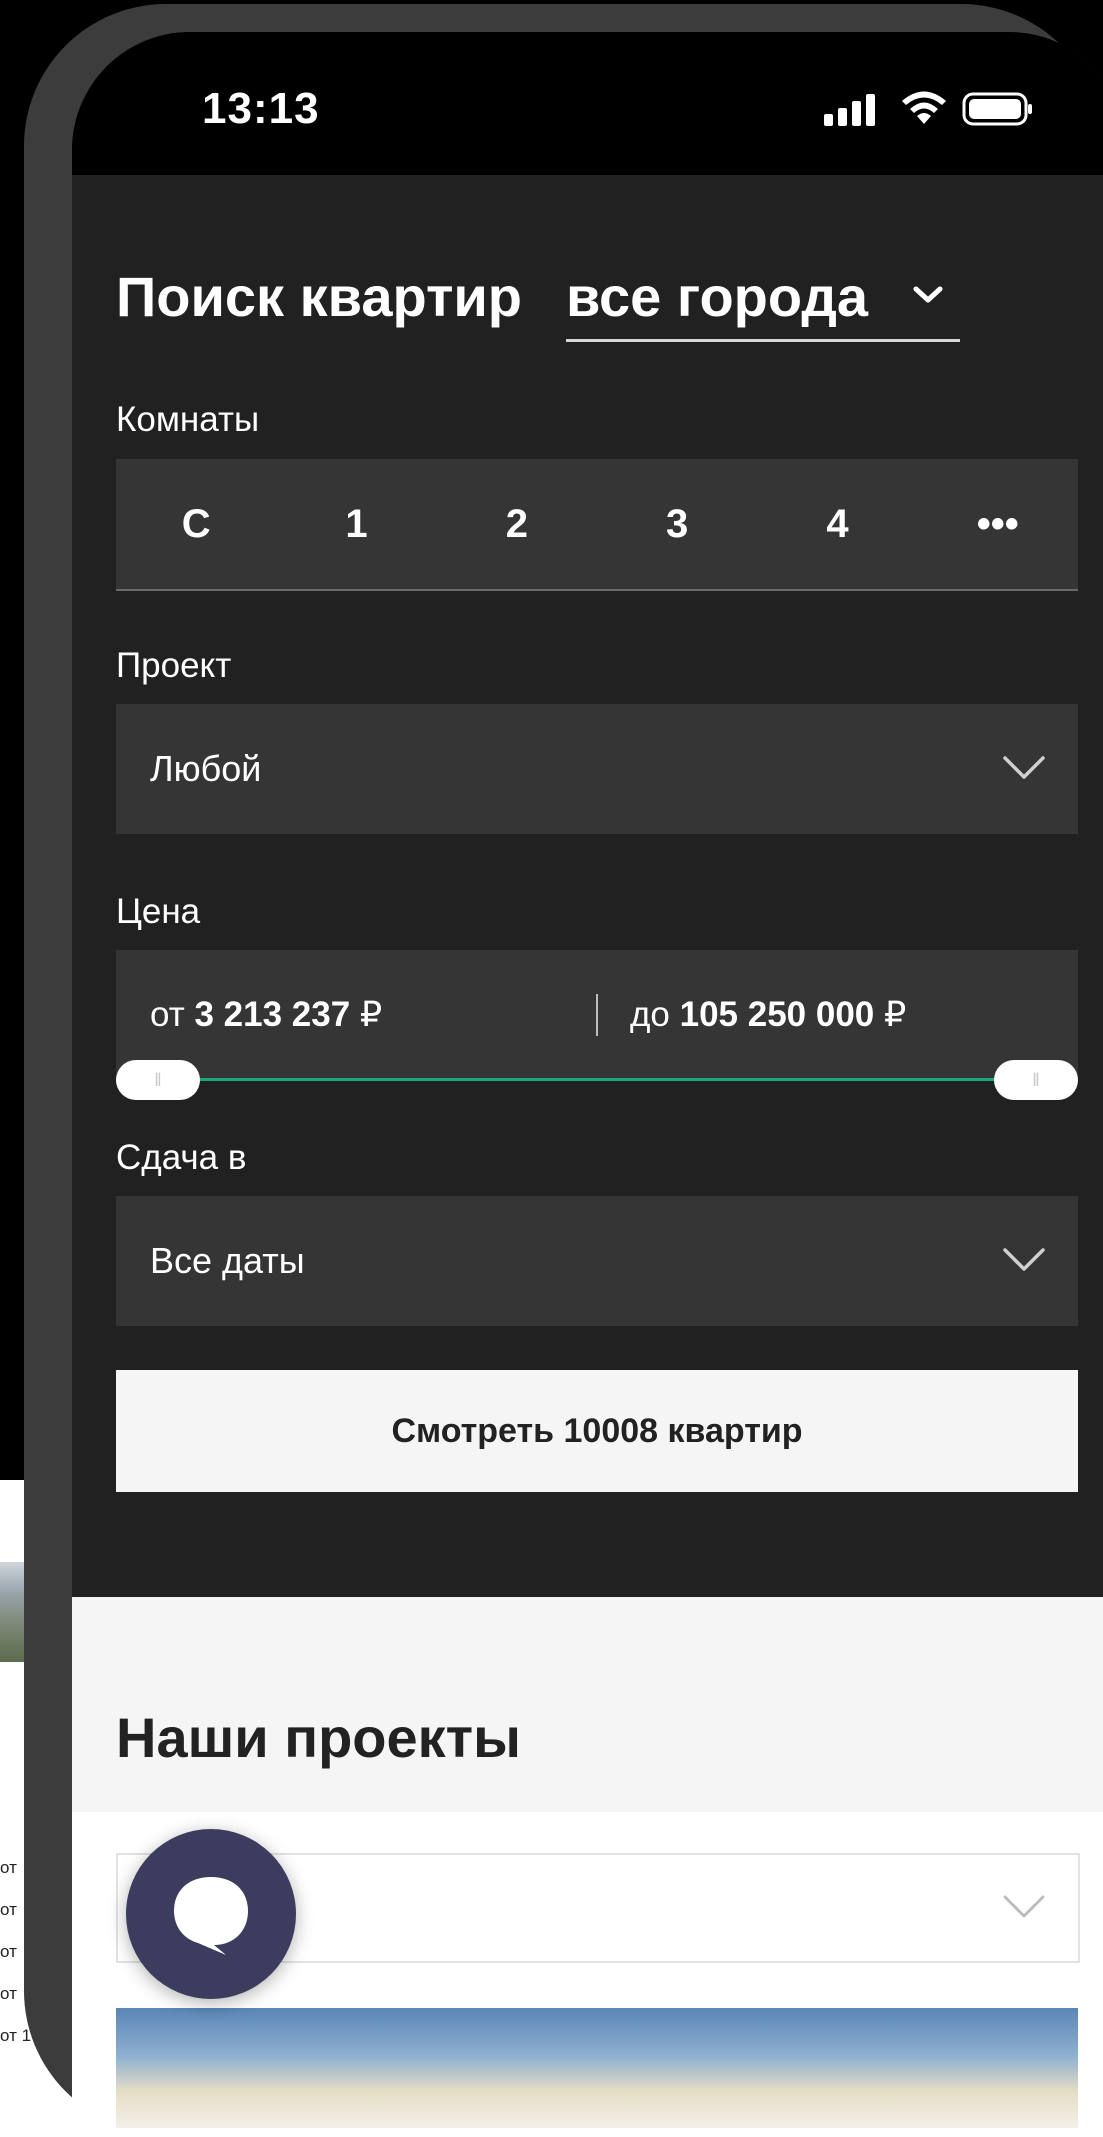 This screenshot has width=1103, height=2137. I want to click on price-to-value: 105 250 000, so click(777, 1014).